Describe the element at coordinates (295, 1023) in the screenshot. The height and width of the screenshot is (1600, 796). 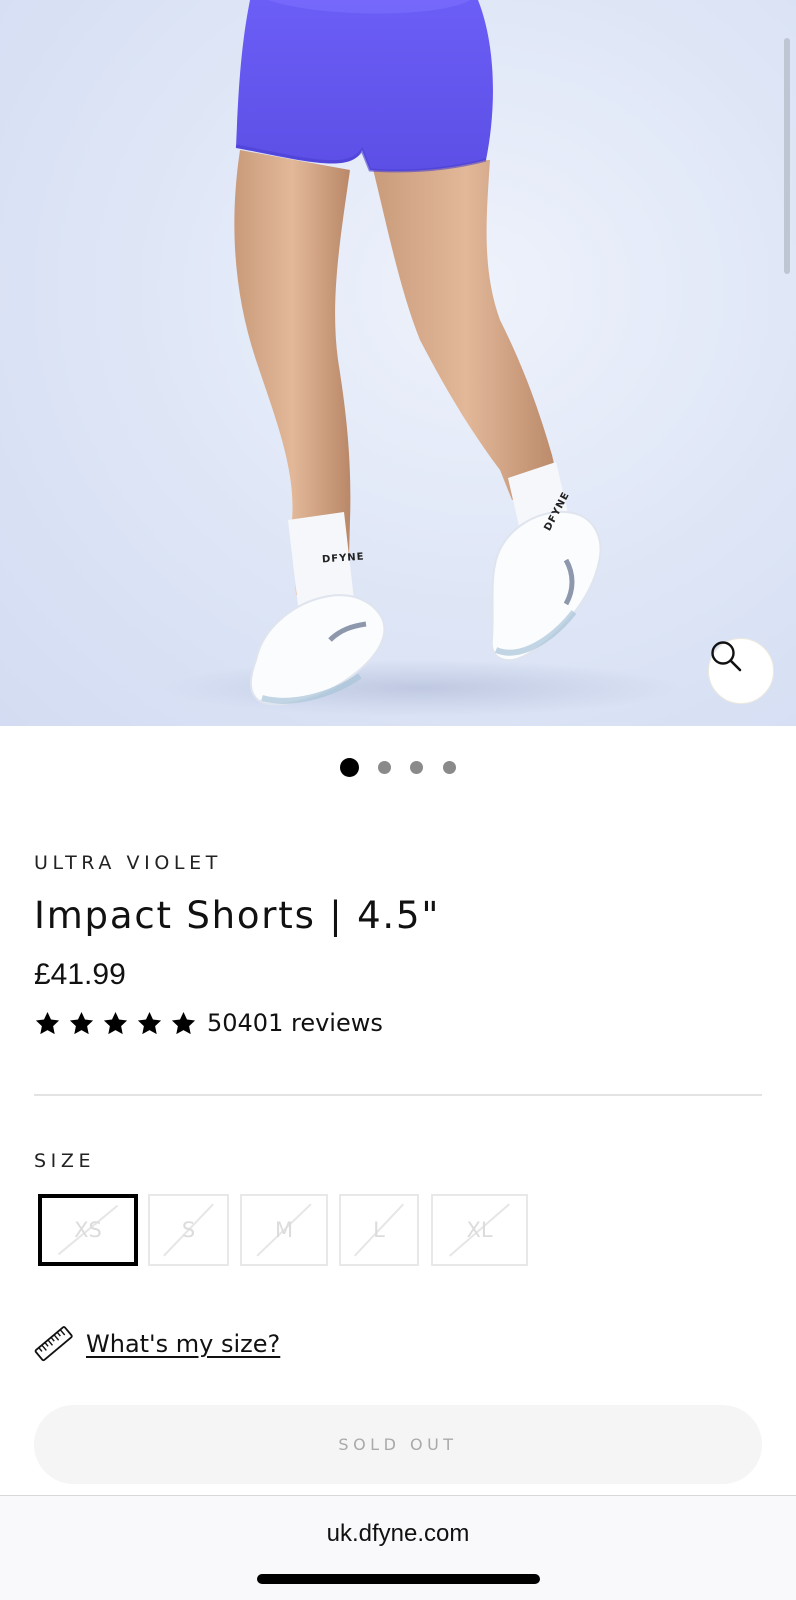
I see `review-count-link: 50401 reviews` at that location.